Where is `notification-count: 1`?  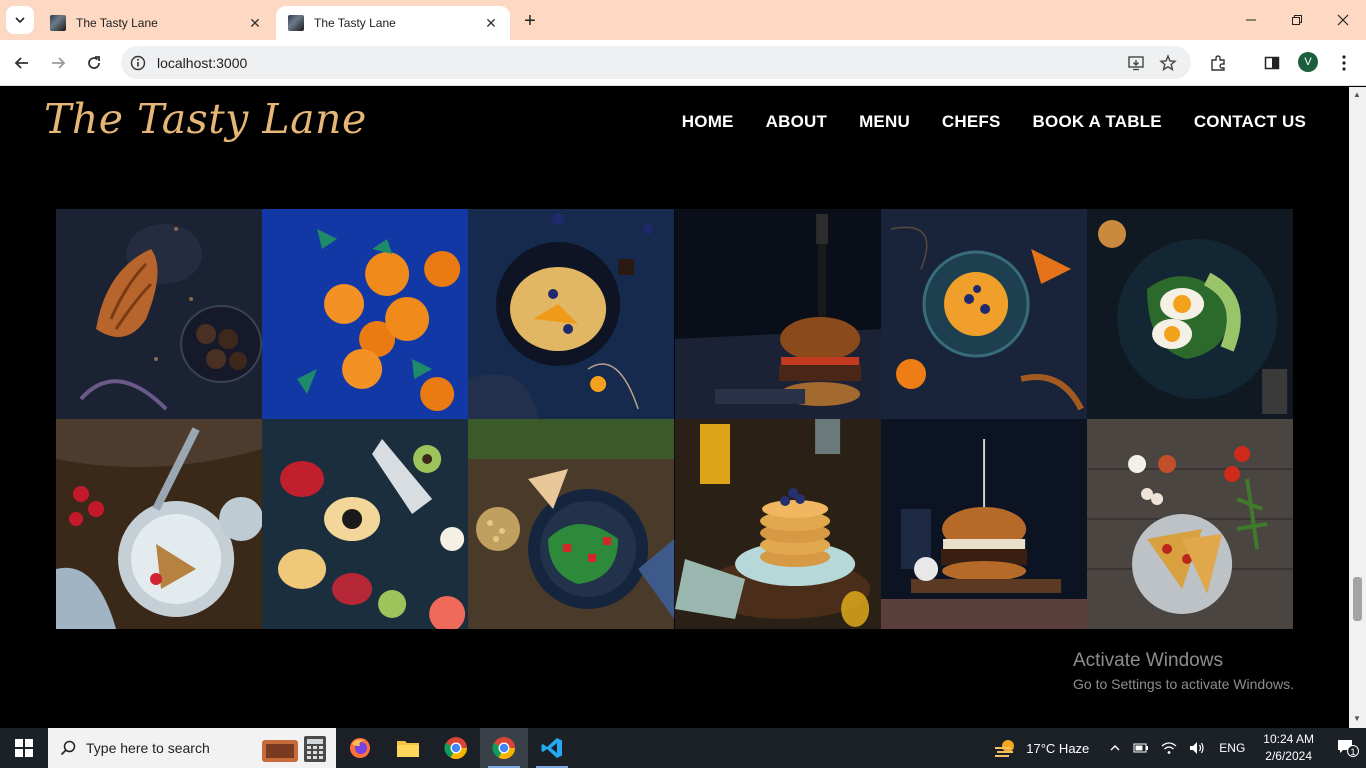
notification-count: 1 is located at coordinates (1353, 752).